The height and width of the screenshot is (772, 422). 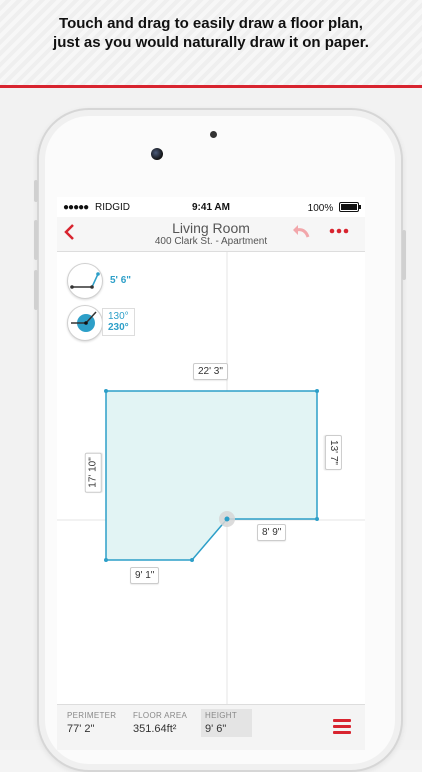 I want to click on metric-value: 77' 2", so click(x=81, y=729).